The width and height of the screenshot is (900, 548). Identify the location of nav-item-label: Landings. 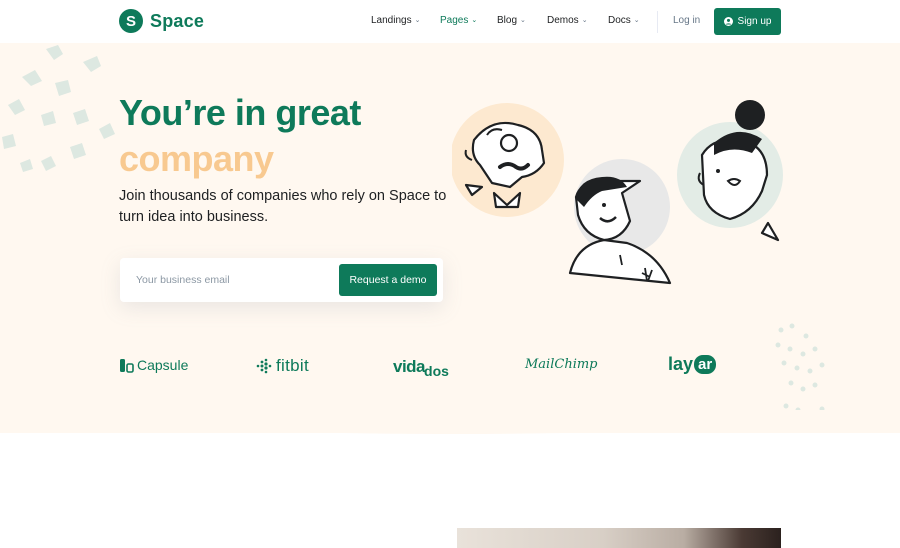
(391, 20).